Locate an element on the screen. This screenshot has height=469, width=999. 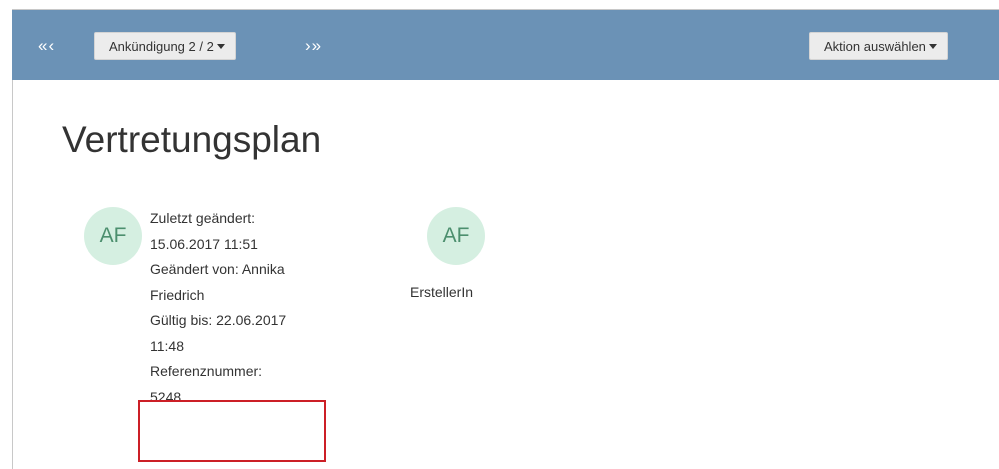
changed-by-label: Geändert von: Annika is located at coordinates (217, 269).